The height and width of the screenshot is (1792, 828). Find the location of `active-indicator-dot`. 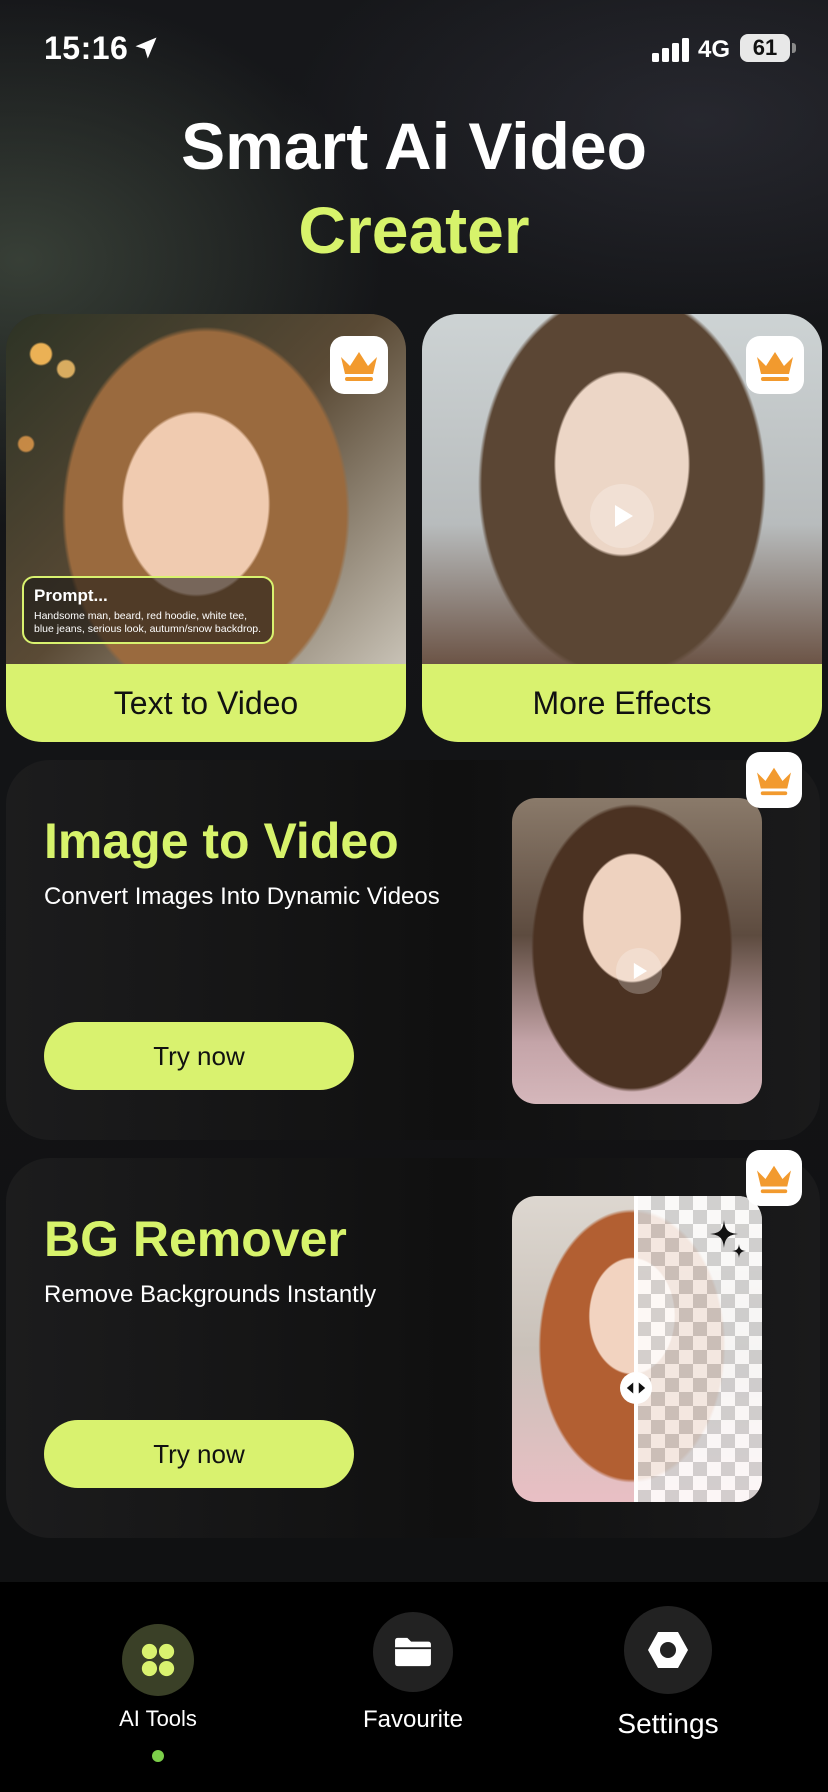

active-indicator-dot is located at coordinates (158, 1756).